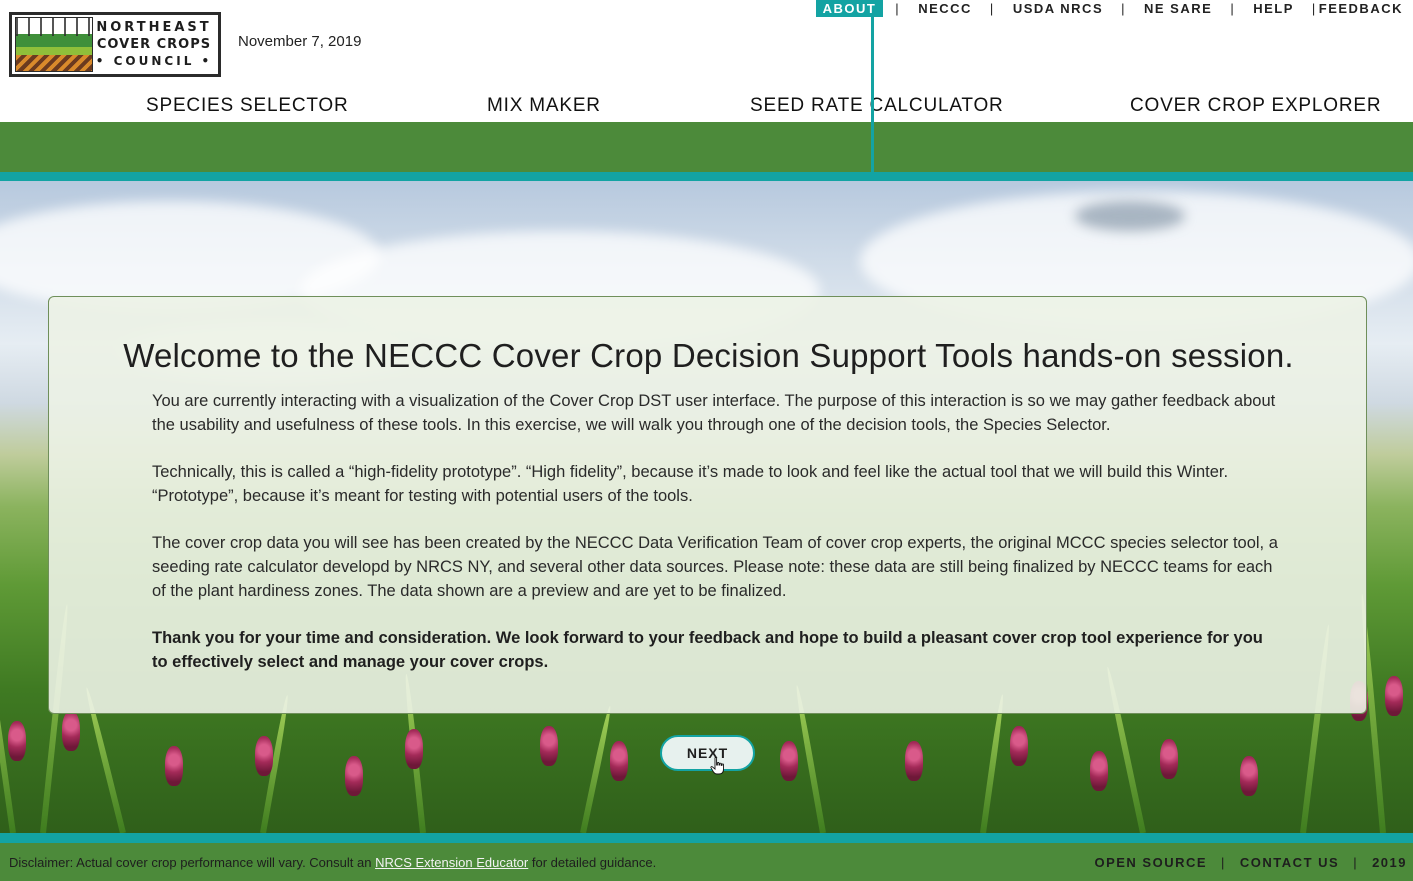  Describe the element at coordinates (544, 106) in the screenshot. I see `nav-mix-maker: MIX MAKER` at that location.